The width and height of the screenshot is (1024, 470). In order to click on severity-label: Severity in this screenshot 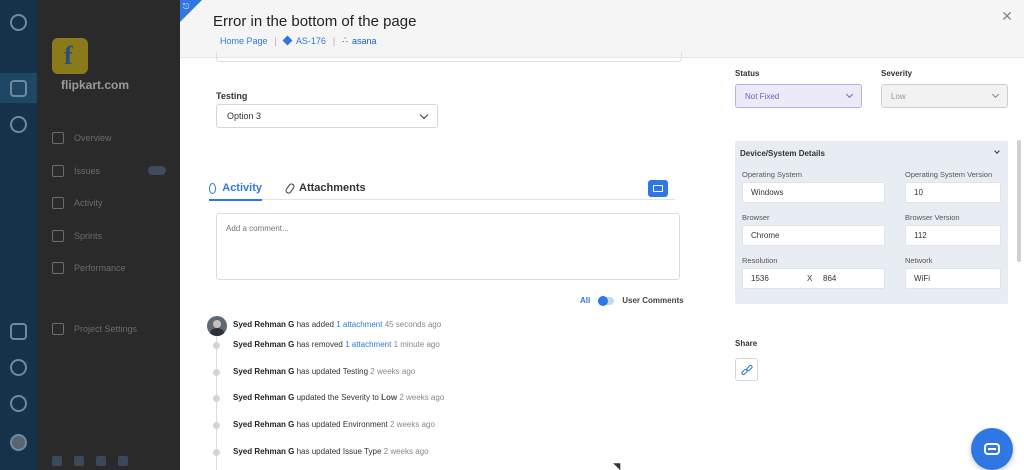, I will do `click(897, 73)`.